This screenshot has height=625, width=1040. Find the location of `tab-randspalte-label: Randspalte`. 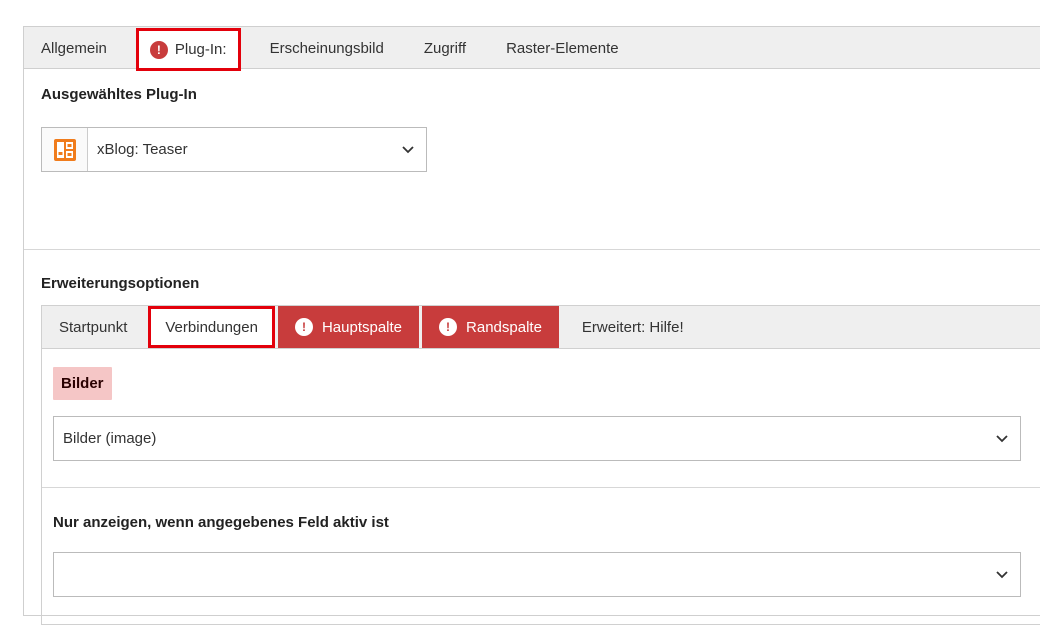

tab-randspalte-label: Randspalte is located at coordinates (504, 327).